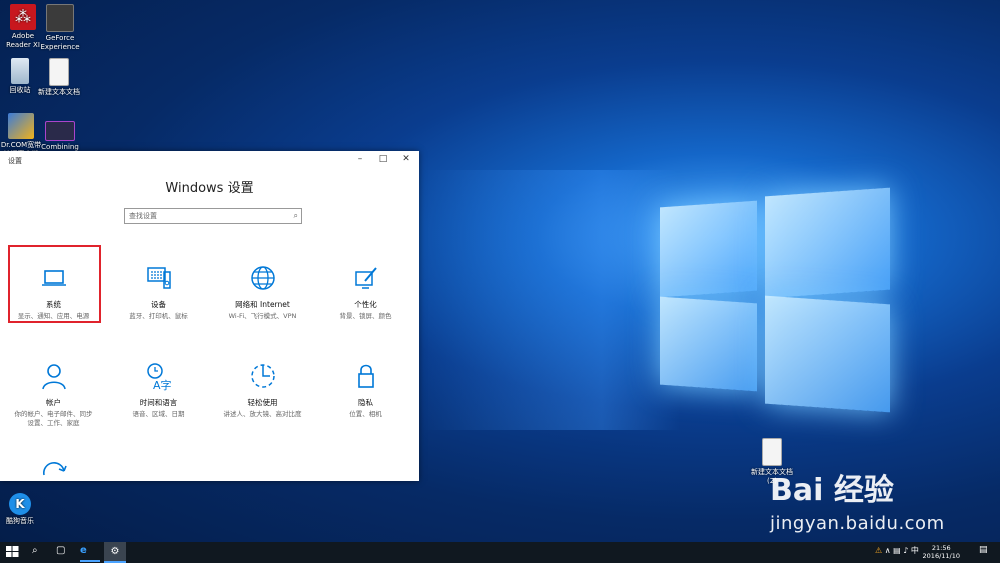 The width and height of the screenshot is (1000, 563). Describe the element at coordinates (365, 304) in the screenshot. I see `tile-name: 个性化` at that location.